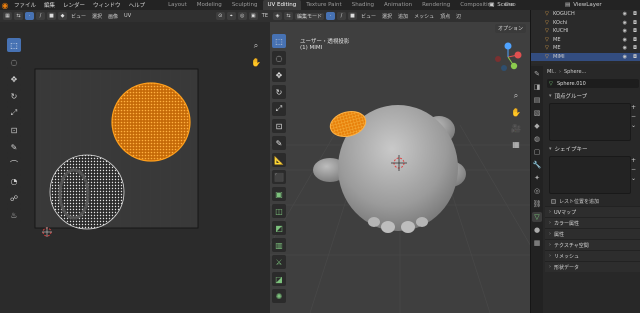 The image size is (640, 313). Describe the element at coordinates (516, 144) in the screenshot. I see `vp-grid-view-icon: ▦` at that location.